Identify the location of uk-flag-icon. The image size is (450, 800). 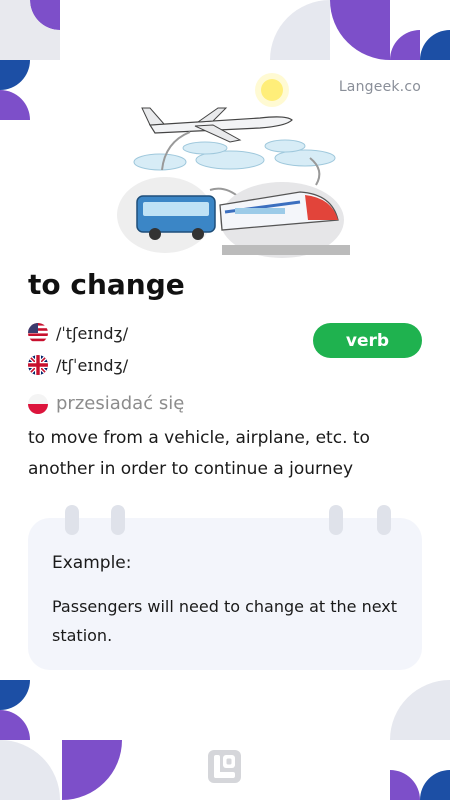
(38, 365).